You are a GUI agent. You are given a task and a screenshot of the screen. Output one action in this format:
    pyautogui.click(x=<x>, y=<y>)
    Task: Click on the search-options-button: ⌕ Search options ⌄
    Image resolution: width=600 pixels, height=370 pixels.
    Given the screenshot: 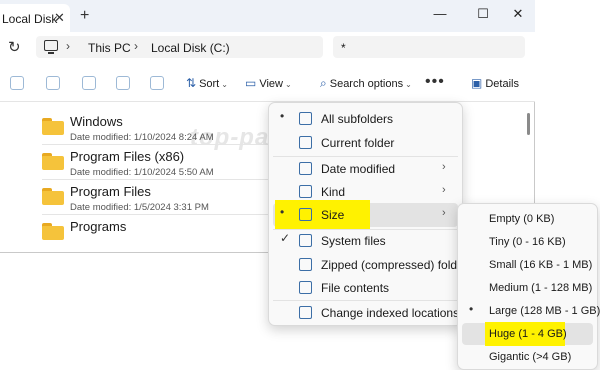 What is the action you would take?
    pyautogui.click(x=366, y=83)
    